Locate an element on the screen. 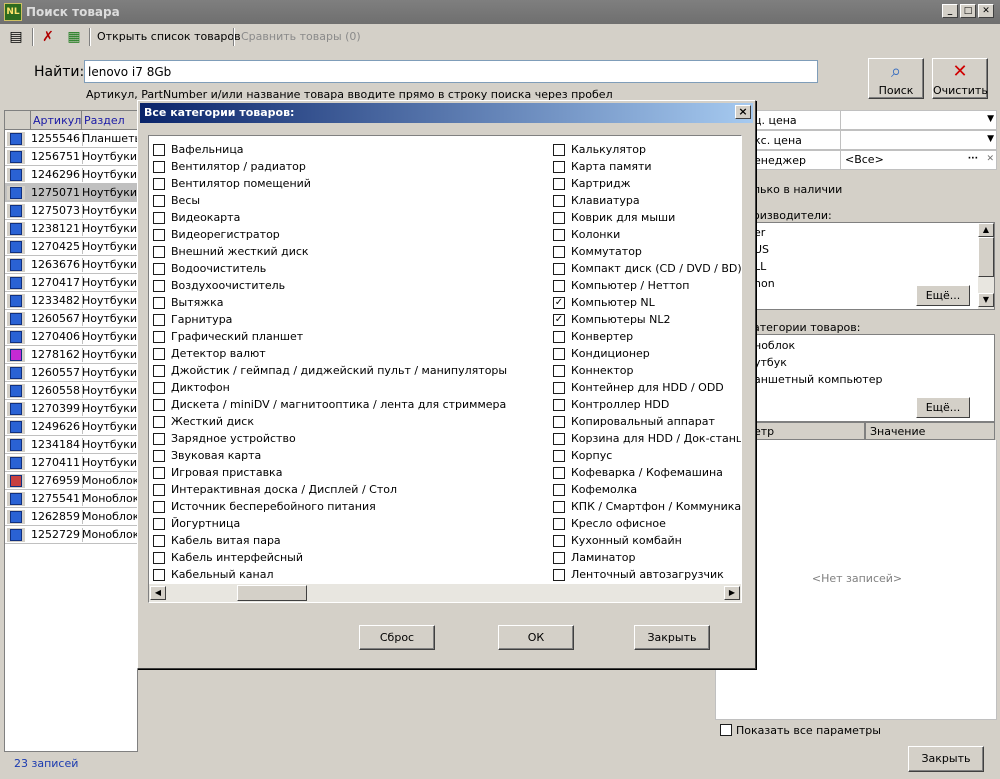  minimize-icon: _ is located at coordinates (950, 11).